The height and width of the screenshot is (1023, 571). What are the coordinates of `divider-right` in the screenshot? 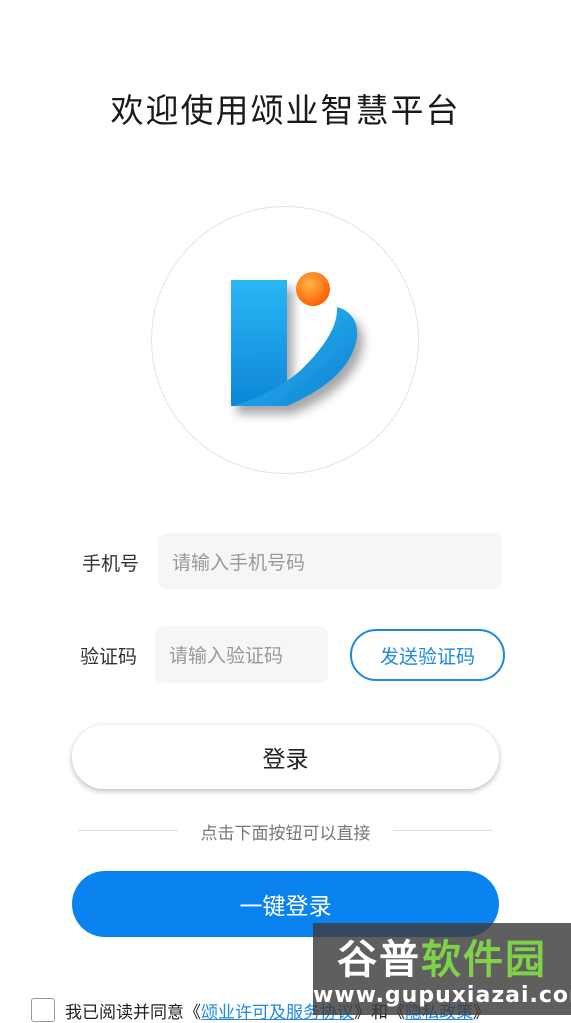 It's located at (443, 830).